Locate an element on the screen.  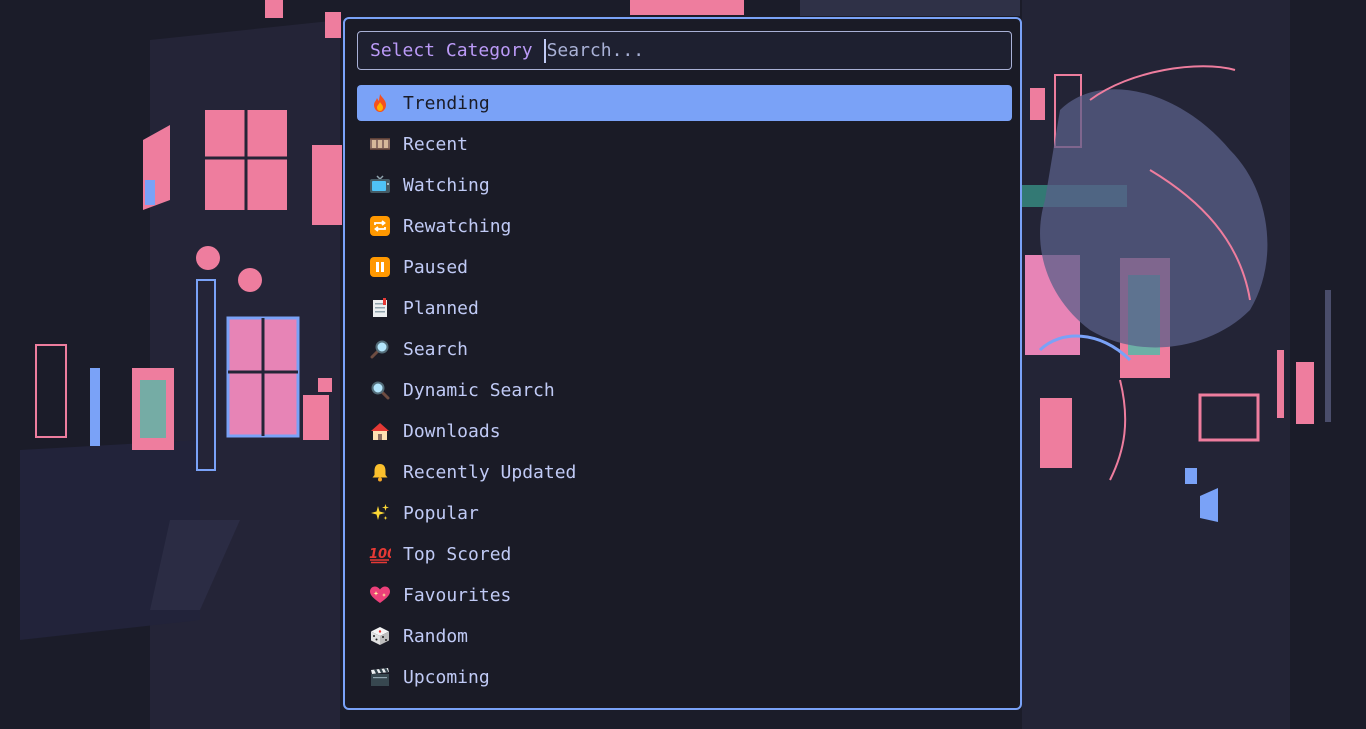
category-item-label: Top Scored is located at coordinates (457, 554).